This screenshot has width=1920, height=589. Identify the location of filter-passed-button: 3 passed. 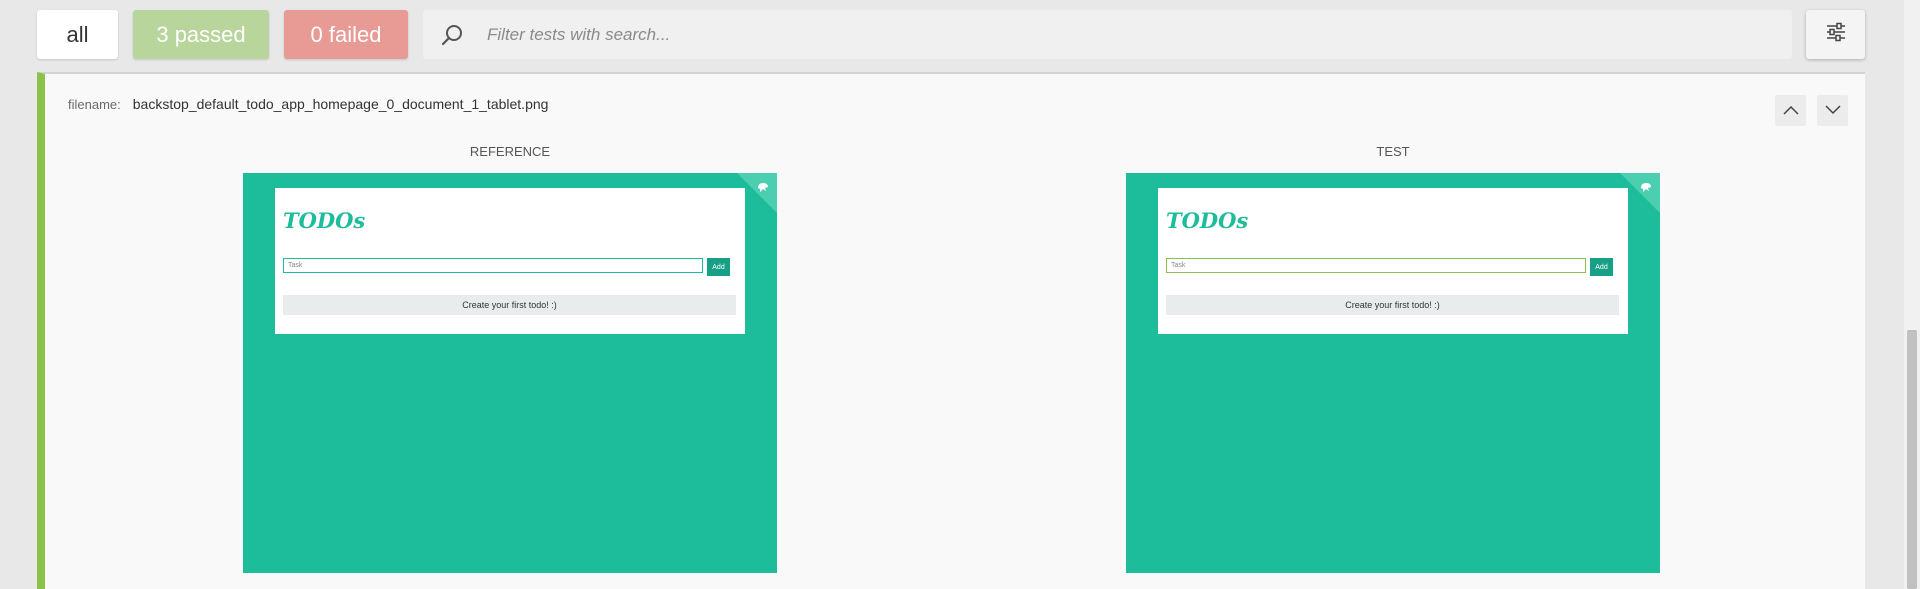
(201, 34).